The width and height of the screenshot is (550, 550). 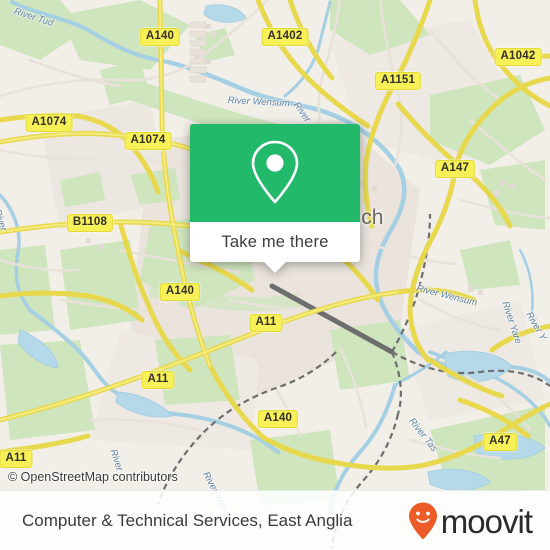 I want to click on shield-a1074-west: A1074, so click(x=49, y=123).